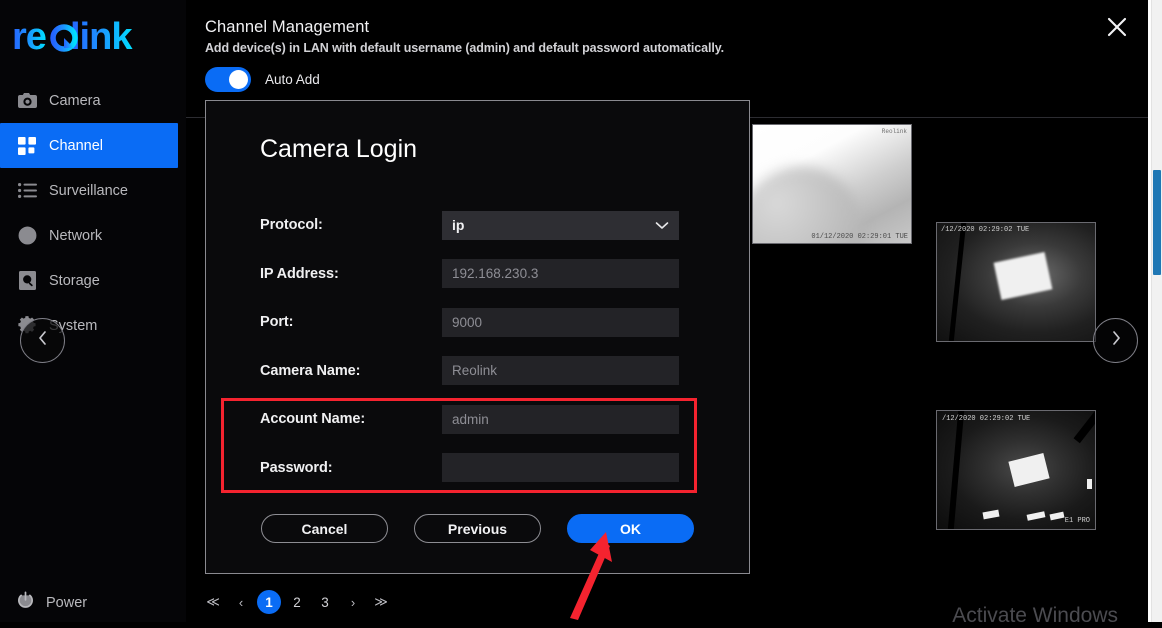 The width and height of the screenshot is (1162, 628). I want to click on ok-button: OK, so click(630, 528).